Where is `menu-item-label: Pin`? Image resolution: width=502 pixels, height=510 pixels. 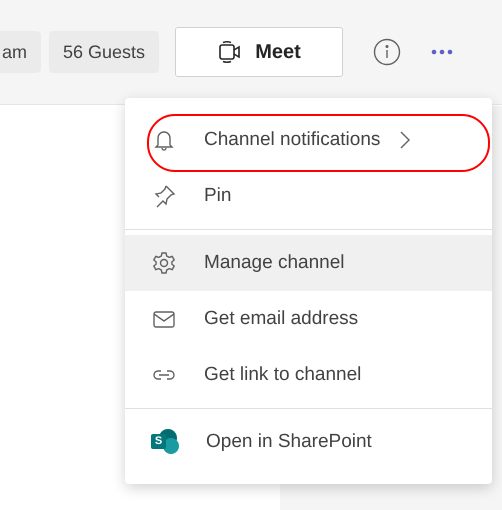 menu-item-label: Pin is located at coordinates (218, 196).